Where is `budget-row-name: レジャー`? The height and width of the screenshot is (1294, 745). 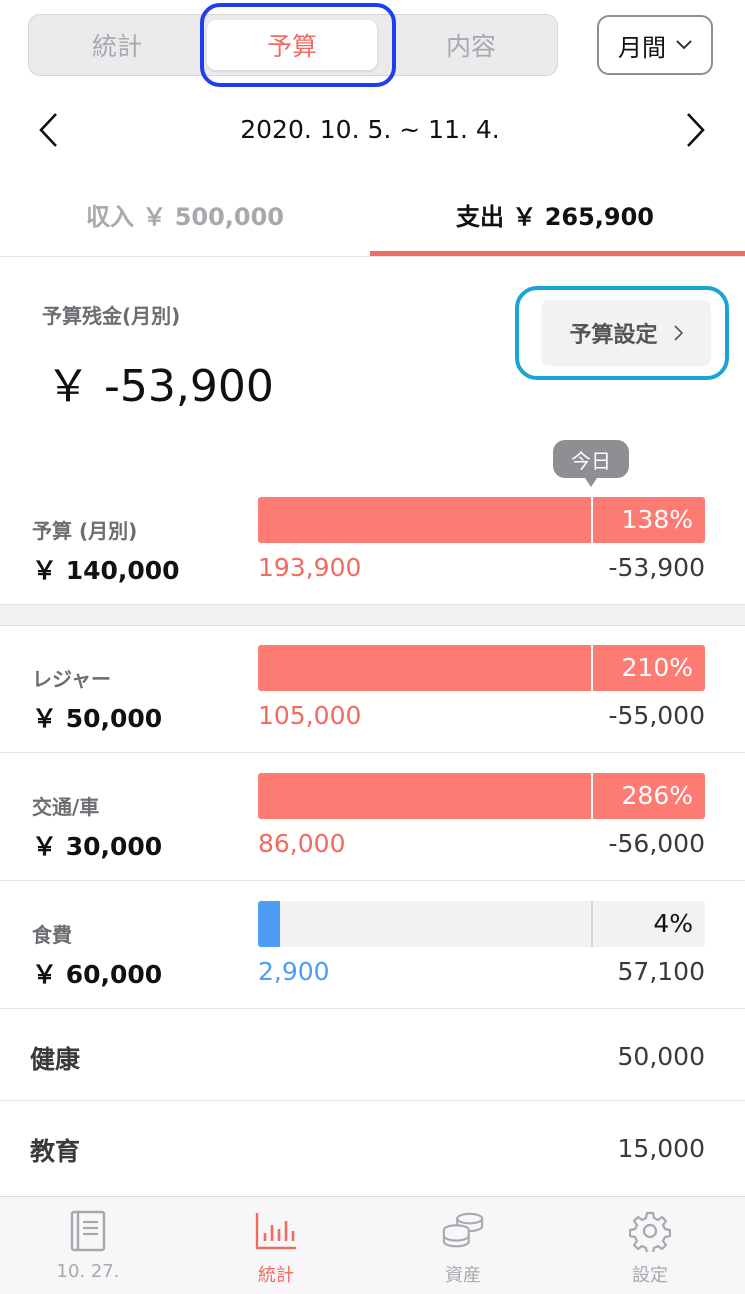
budget-row-name: レジャー is located at coordinates (71, 679).